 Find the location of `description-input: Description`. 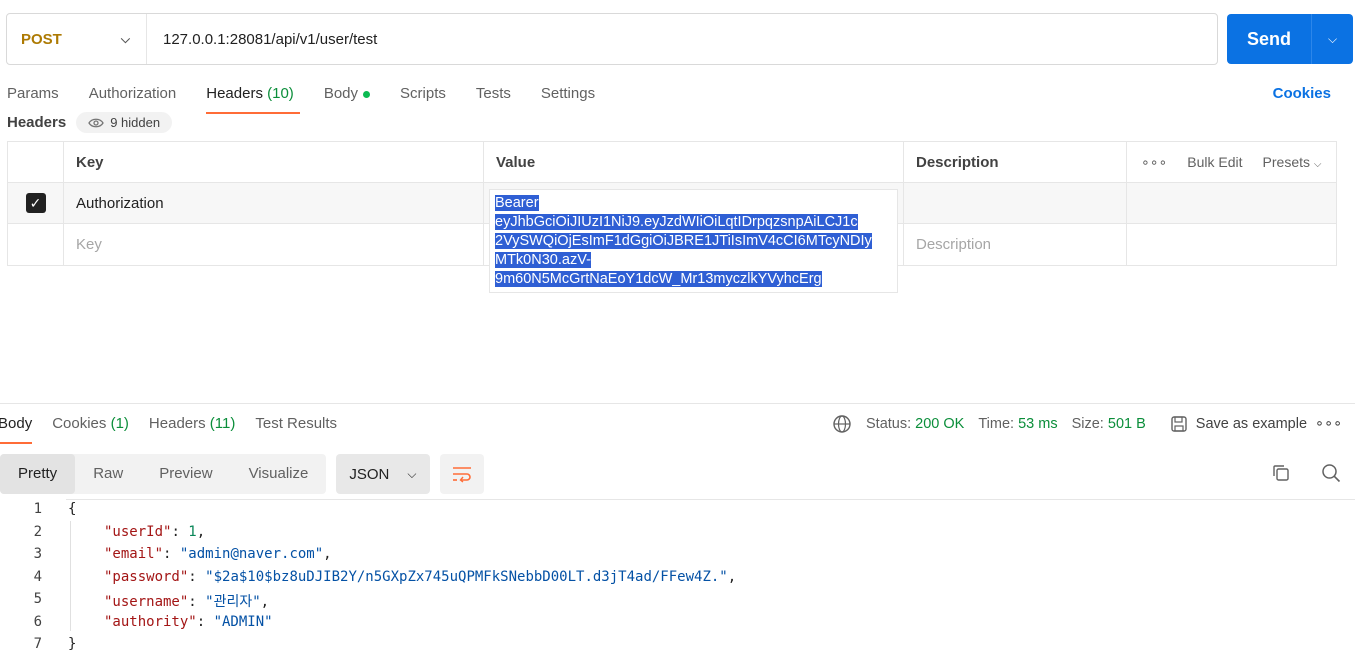

description-input: Description is located at coordinates (1015, 244).